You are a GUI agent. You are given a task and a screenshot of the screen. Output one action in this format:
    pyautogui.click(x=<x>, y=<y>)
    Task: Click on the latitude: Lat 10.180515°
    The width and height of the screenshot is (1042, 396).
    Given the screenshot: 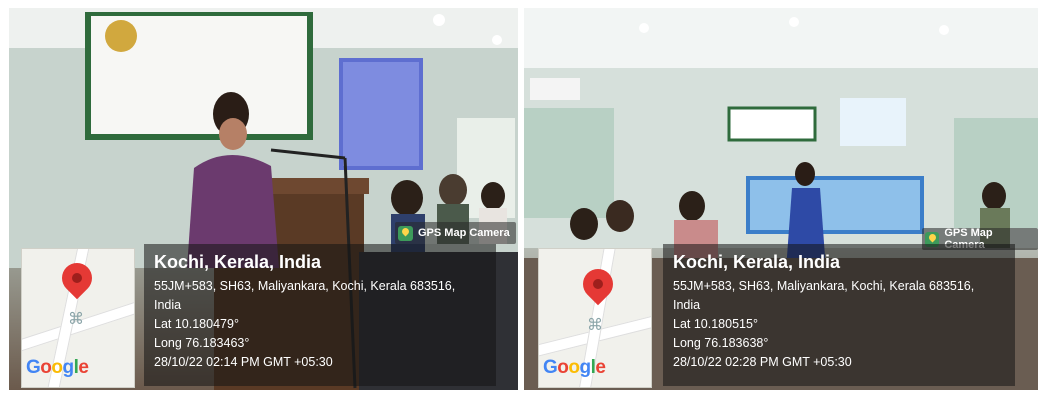 What is the action you would take?
    pyautogui.click(x=715, y=324)
    